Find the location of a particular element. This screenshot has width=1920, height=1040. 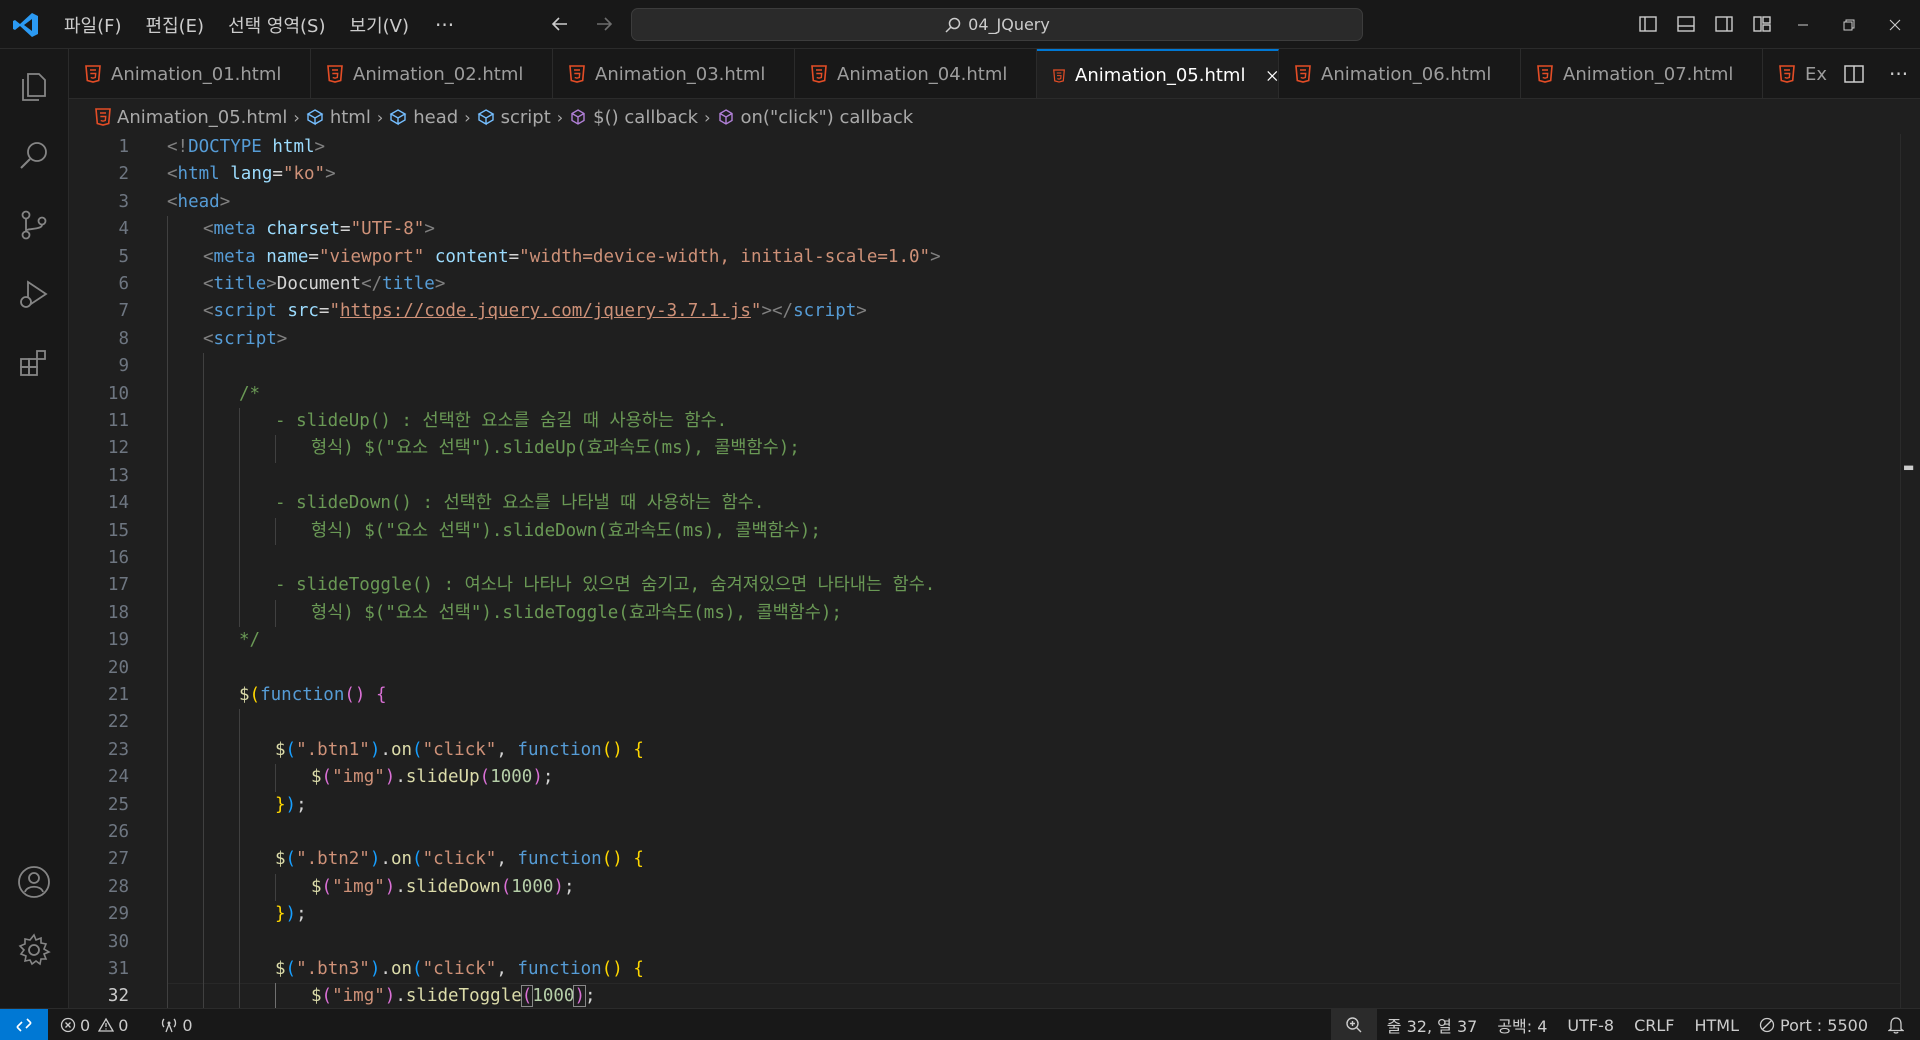

code-line: 16 is located at coordinates (985, 558).